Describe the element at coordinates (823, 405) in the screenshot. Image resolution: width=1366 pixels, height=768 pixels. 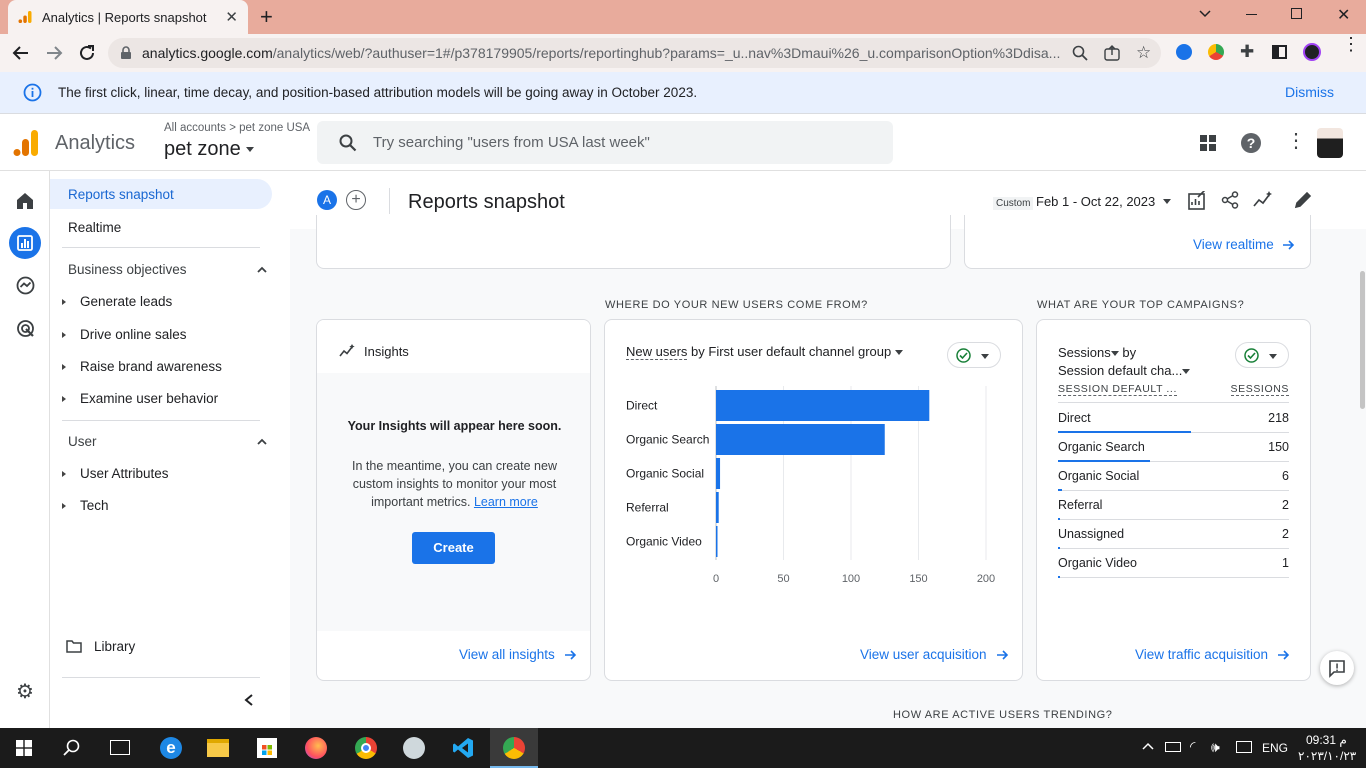
I see `bar-direct` at that location.